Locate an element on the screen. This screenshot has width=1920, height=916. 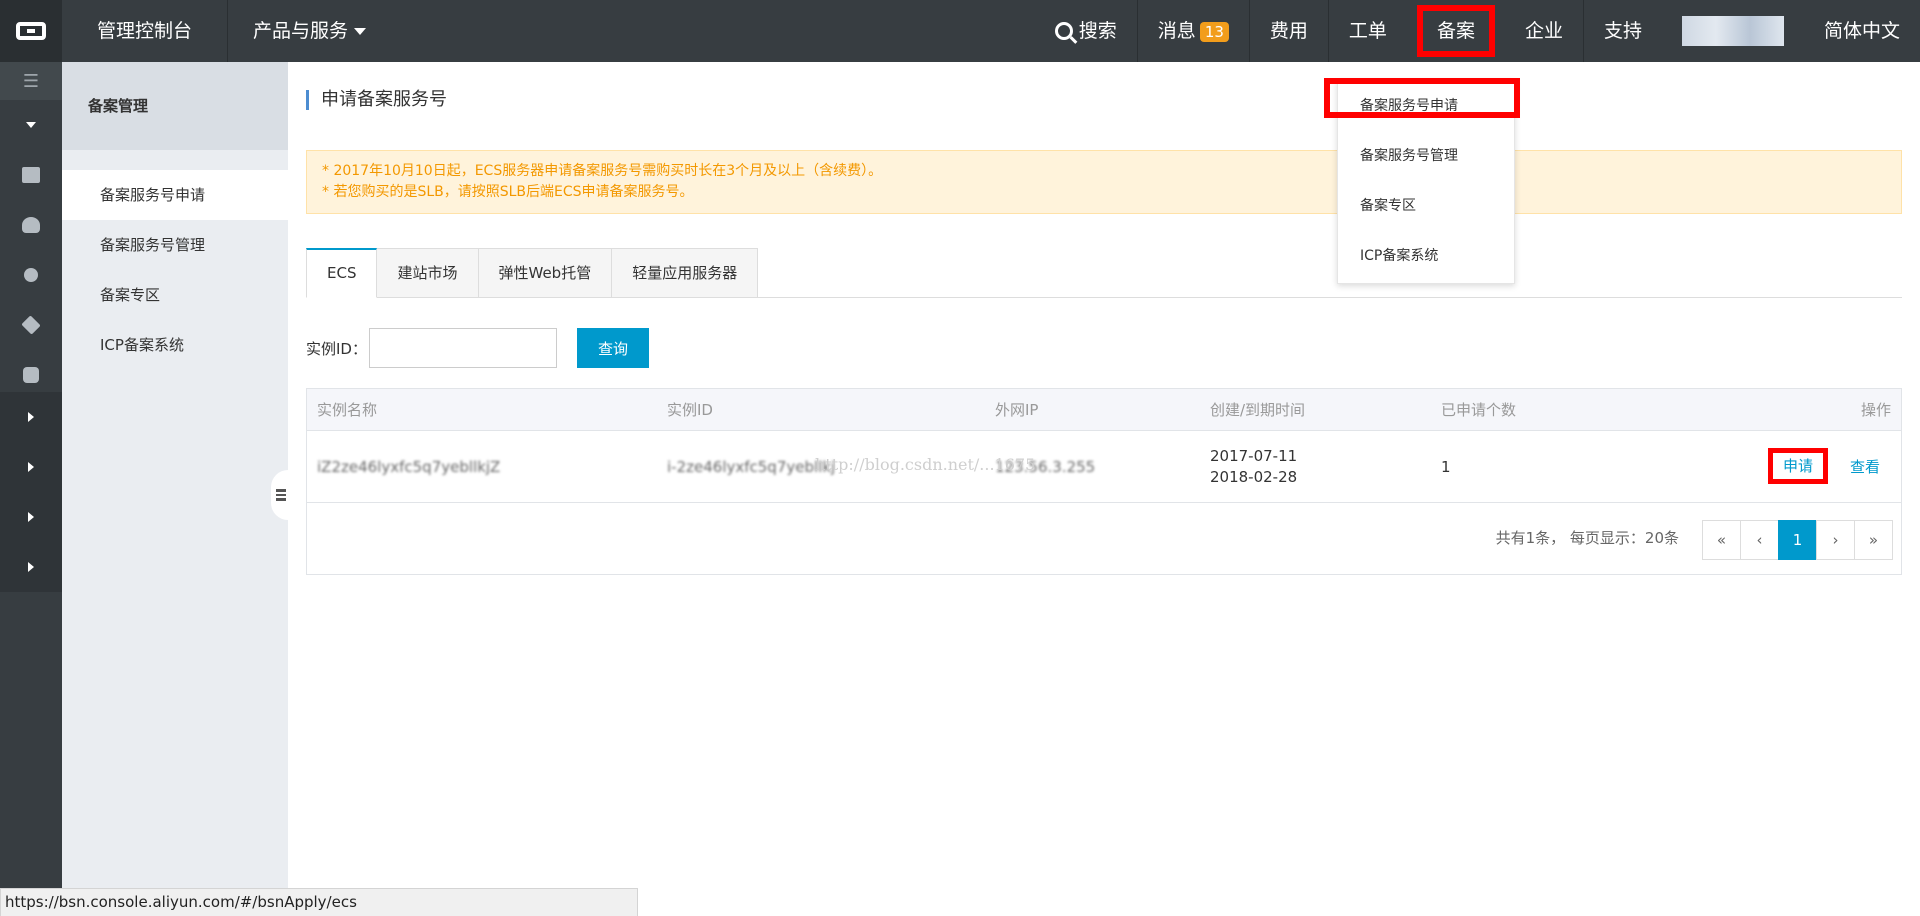
page-prev-button: ‹ is located at coordinates (1759, 540).